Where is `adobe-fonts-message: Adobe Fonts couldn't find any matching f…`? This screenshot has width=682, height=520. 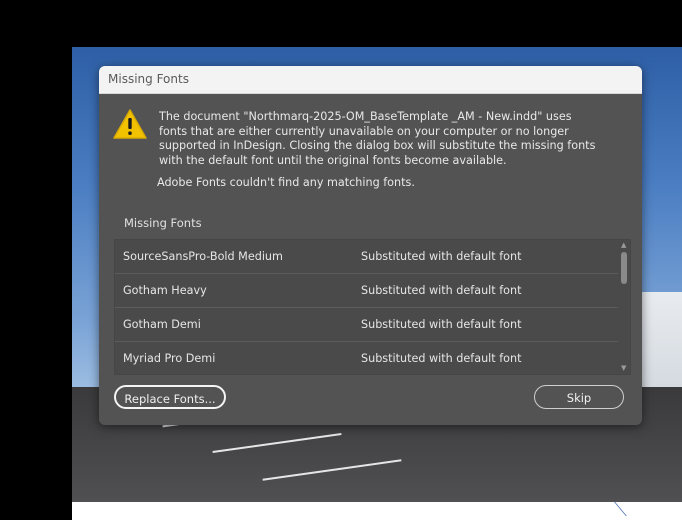 adobe-fonts-message: Adobe Fonts couldn't find any matching f… is located at coordinates (286, 182).